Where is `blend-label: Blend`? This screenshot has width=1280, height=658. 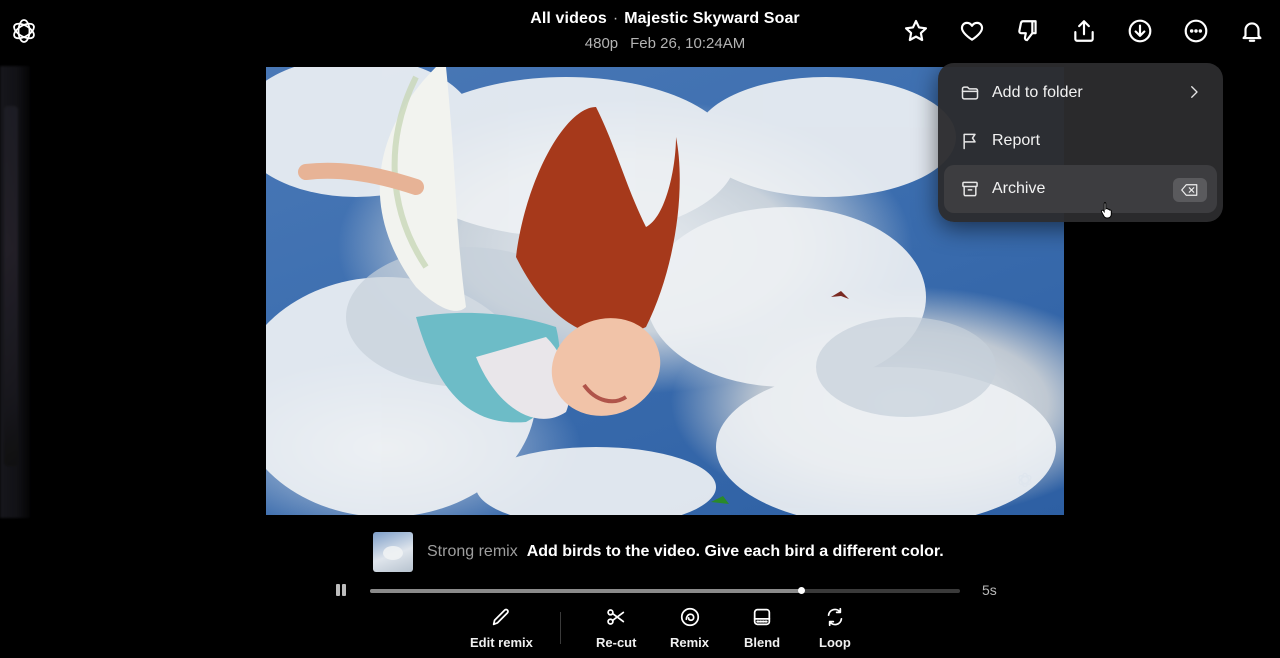
blend-label: Blend is located at coordinates (762, 642).